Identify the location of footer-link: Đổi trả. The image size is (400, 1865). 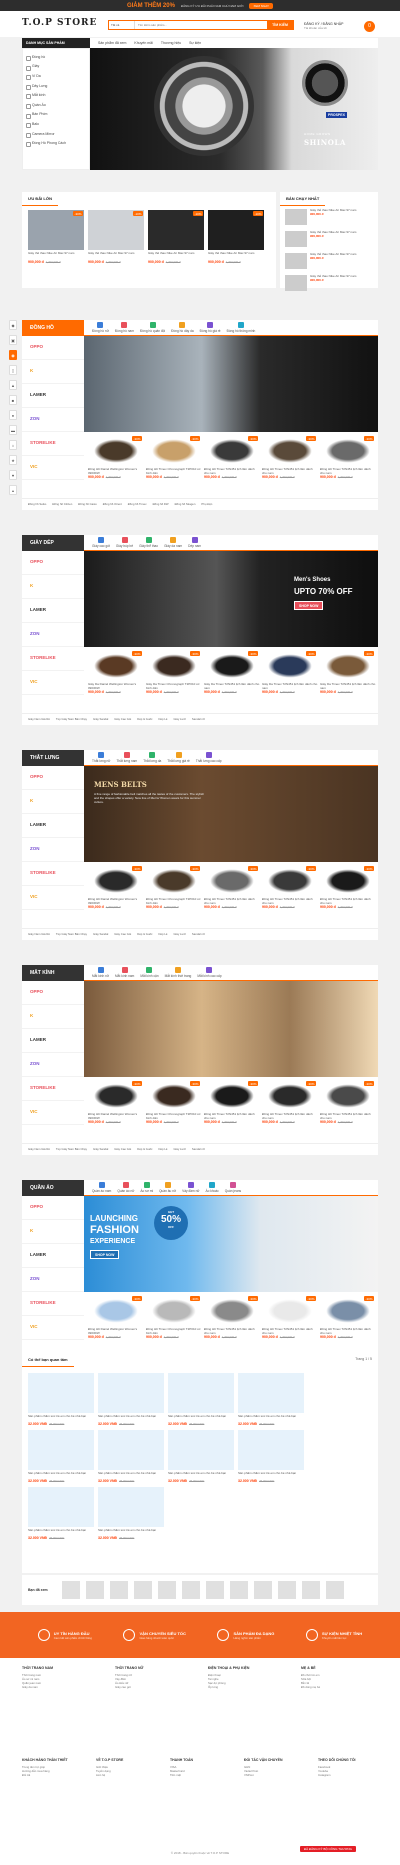
(52, 1775).